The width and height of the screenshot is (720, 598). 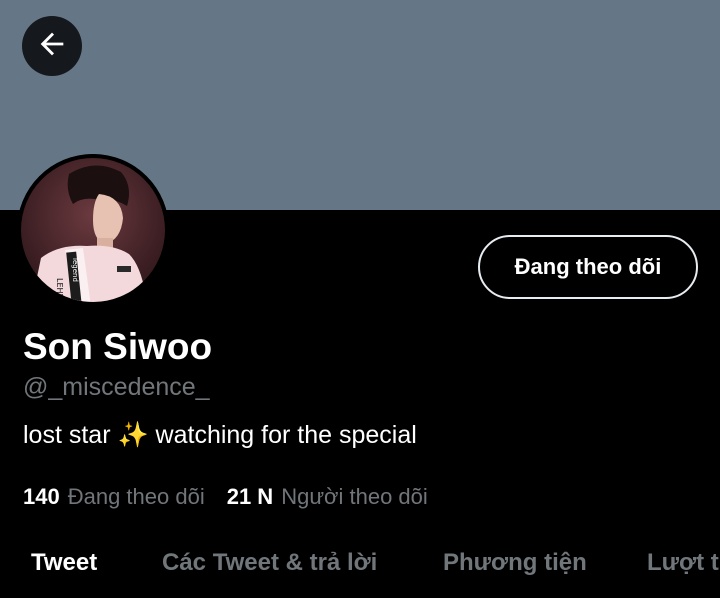 I want to click on arrow-left-icon, so click(x=52, y=46).